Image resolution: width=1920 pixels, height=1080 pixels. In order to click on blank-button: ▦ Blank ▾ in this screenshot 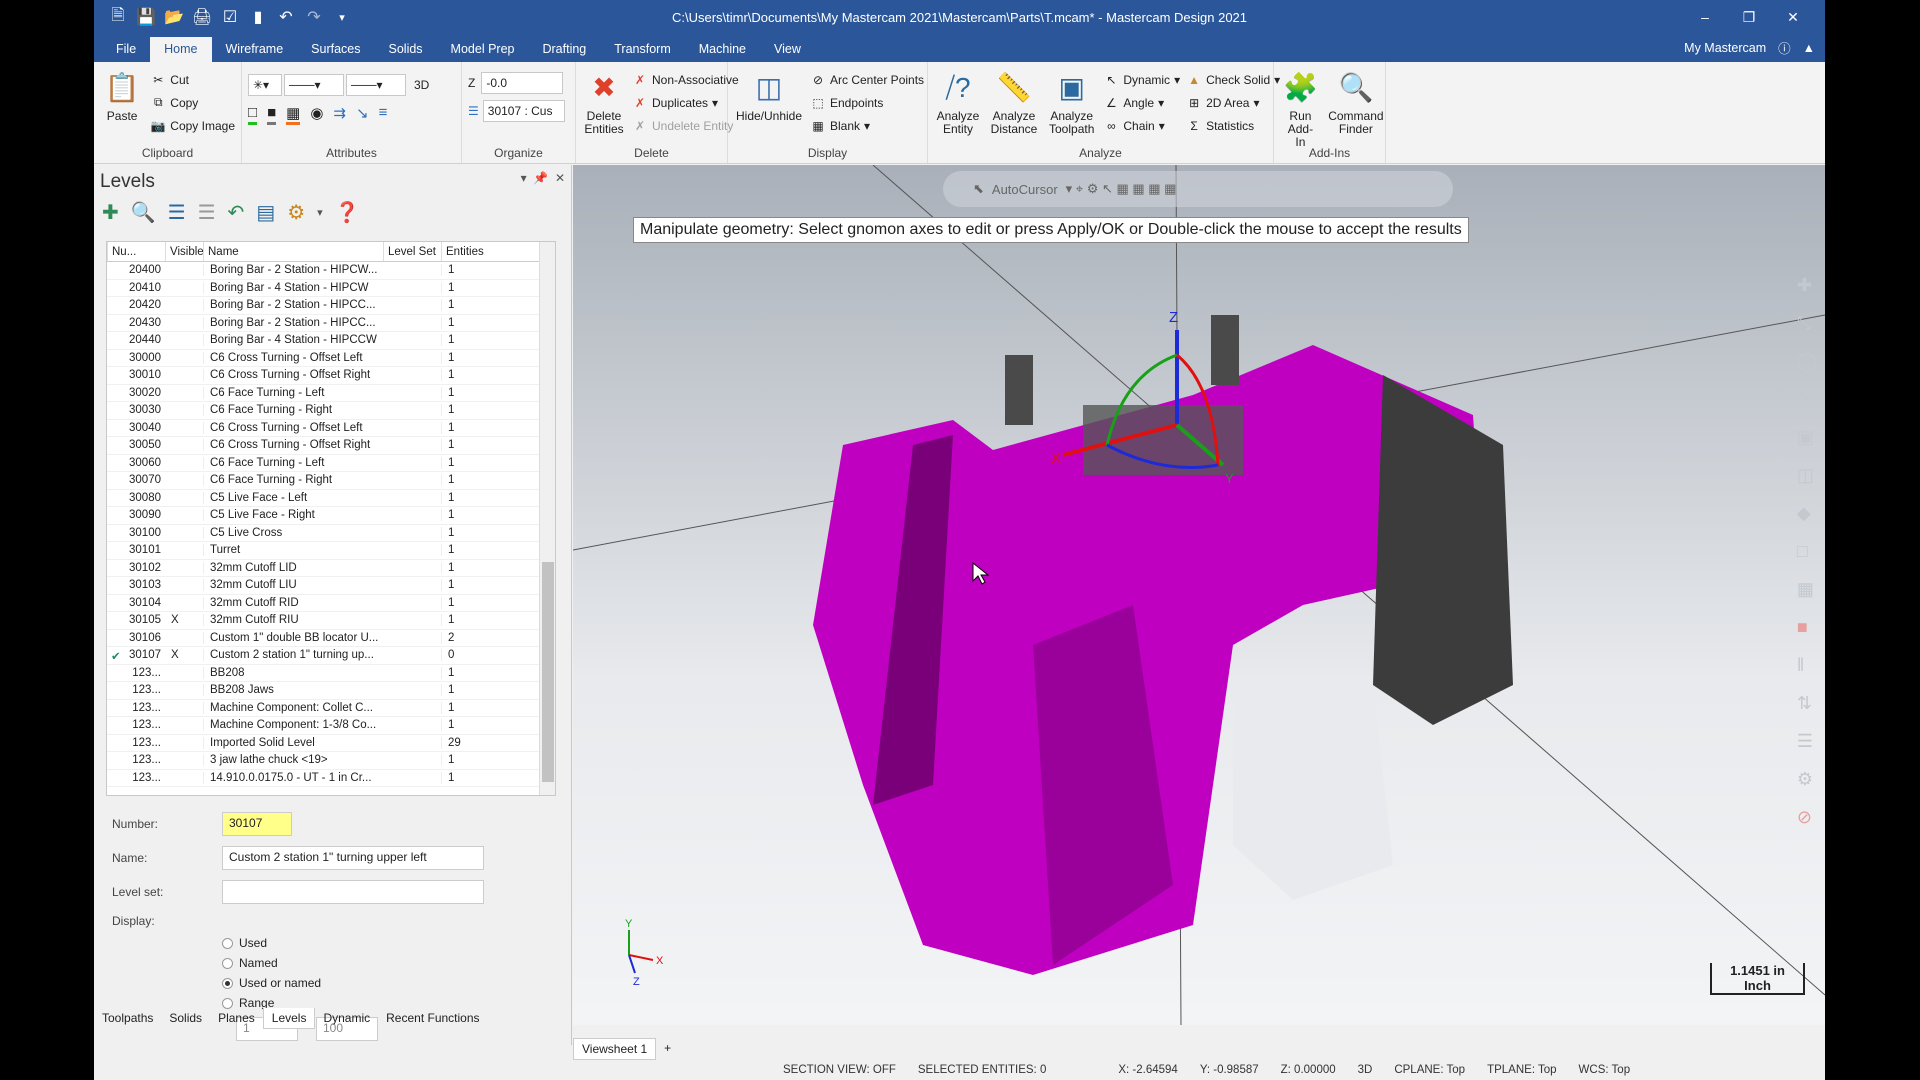, I will do `click(867, 125)`.